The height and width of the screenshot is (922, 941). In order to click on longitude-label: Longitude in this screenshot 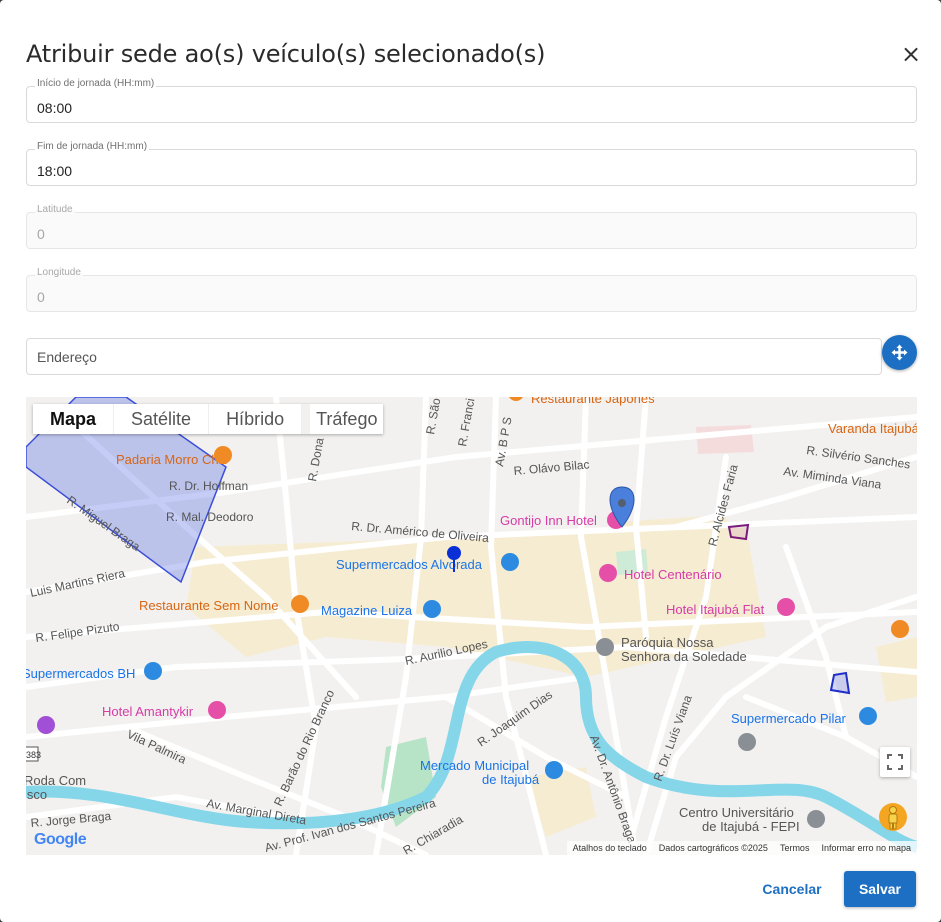, I will do `click(59, 272)`.